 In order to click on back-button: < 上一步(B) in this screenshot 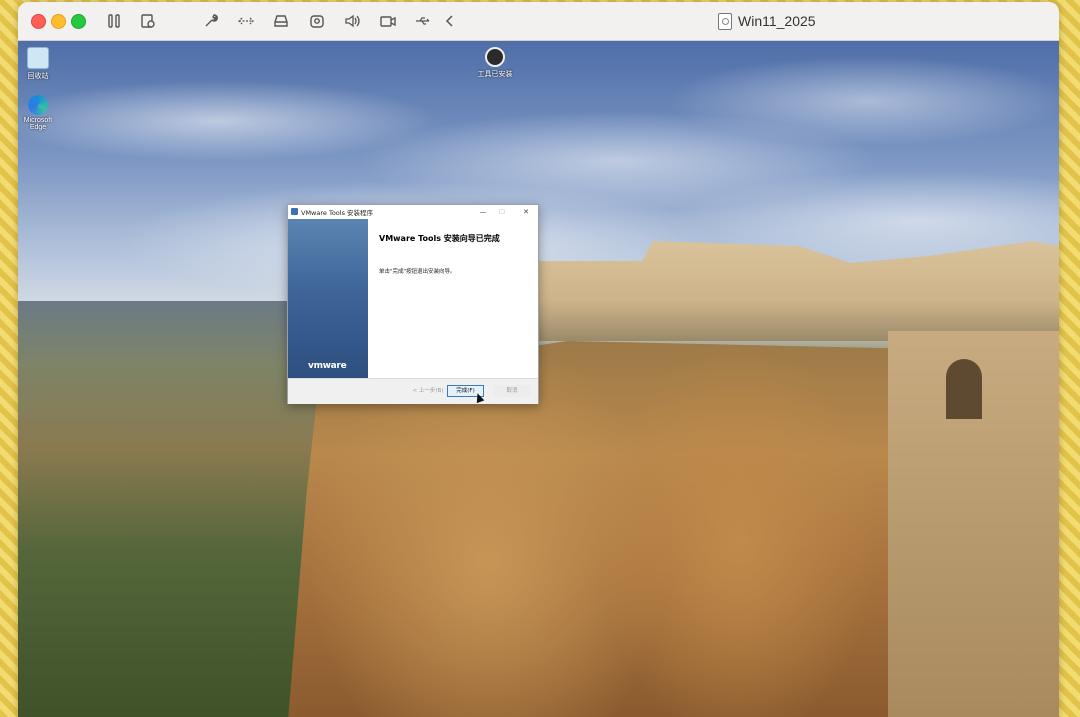, I will do `click(428, 391)`.